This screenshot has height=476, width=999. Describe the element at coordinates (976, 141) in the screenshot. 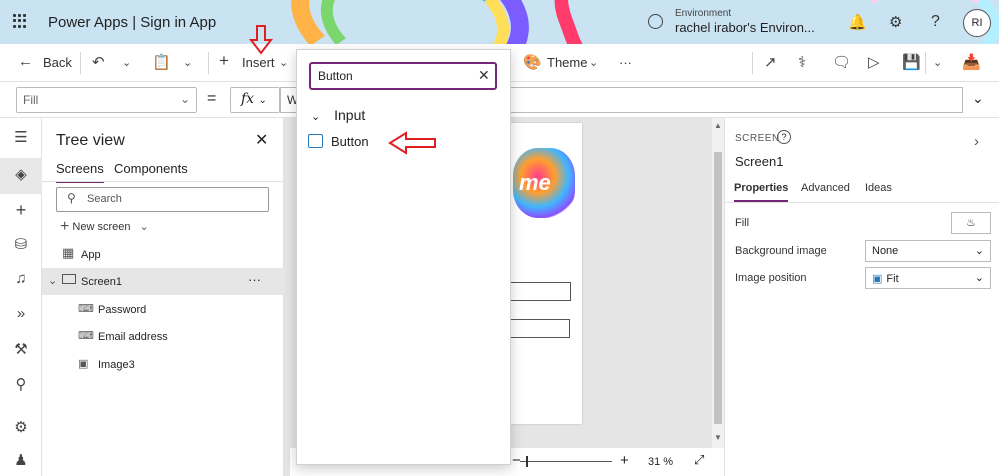

I see `chevron-right-icon: ›` at that location.